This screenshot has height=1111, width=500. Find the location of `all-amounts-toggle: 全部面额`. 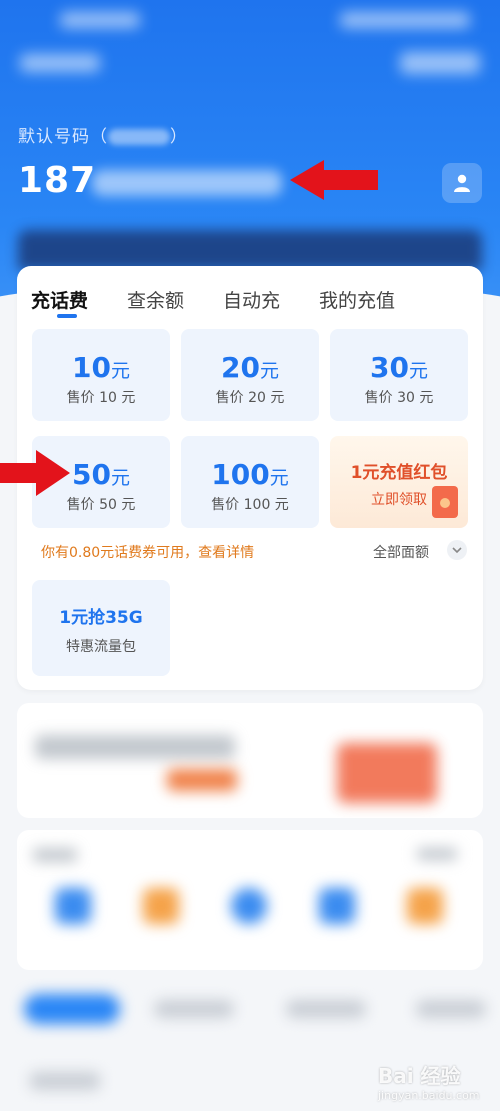

all-amounts-toggle: 全部面额 is located at coordinates (401, 552).